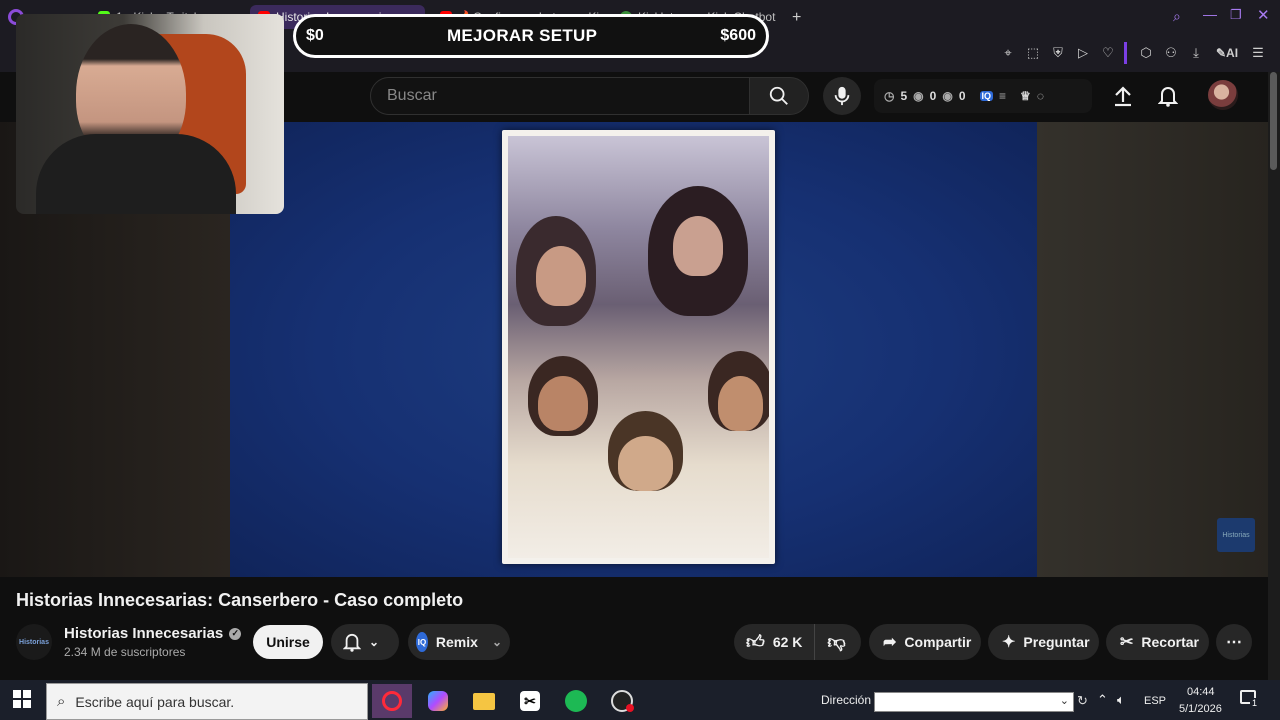 The image size is (1280, 720). What do you see at coordinates (962, 96) in the screenshot?
I see `other-count: 0` at bounding box center [962, 96].